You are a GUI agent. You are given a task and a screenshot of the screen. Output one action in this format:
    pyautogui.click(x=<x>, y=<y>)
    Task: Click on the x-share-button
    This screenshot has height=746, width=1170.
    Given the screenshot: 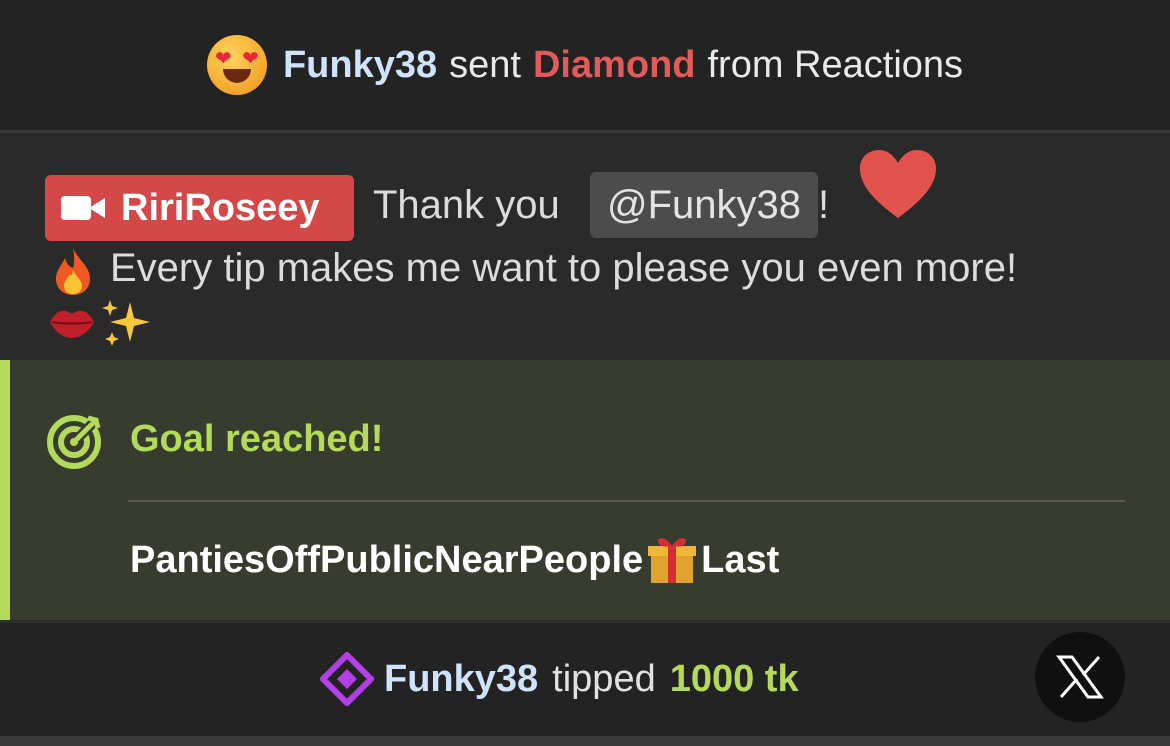 What is the action you would take?
    pyautogui.click(x=1080, y=677)
    